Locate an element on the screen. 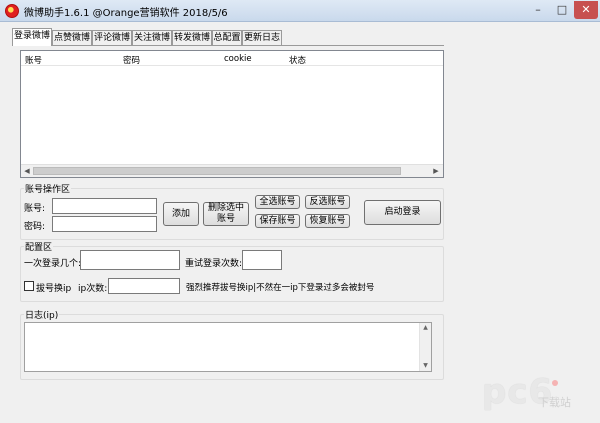 The image size is (600, 423). account-input is located at coordinates (104, 206).